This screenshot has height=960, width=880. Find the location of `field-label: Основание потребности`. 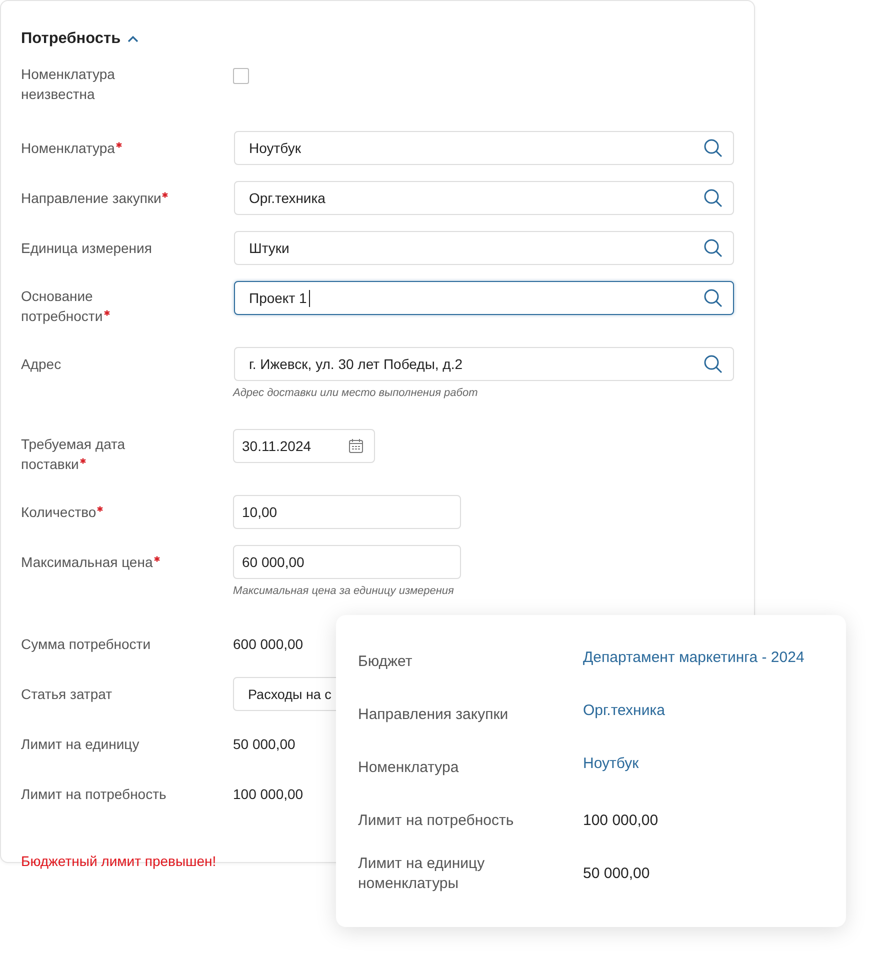

field-label: Основание потребности is located at coordinates (95, 306).